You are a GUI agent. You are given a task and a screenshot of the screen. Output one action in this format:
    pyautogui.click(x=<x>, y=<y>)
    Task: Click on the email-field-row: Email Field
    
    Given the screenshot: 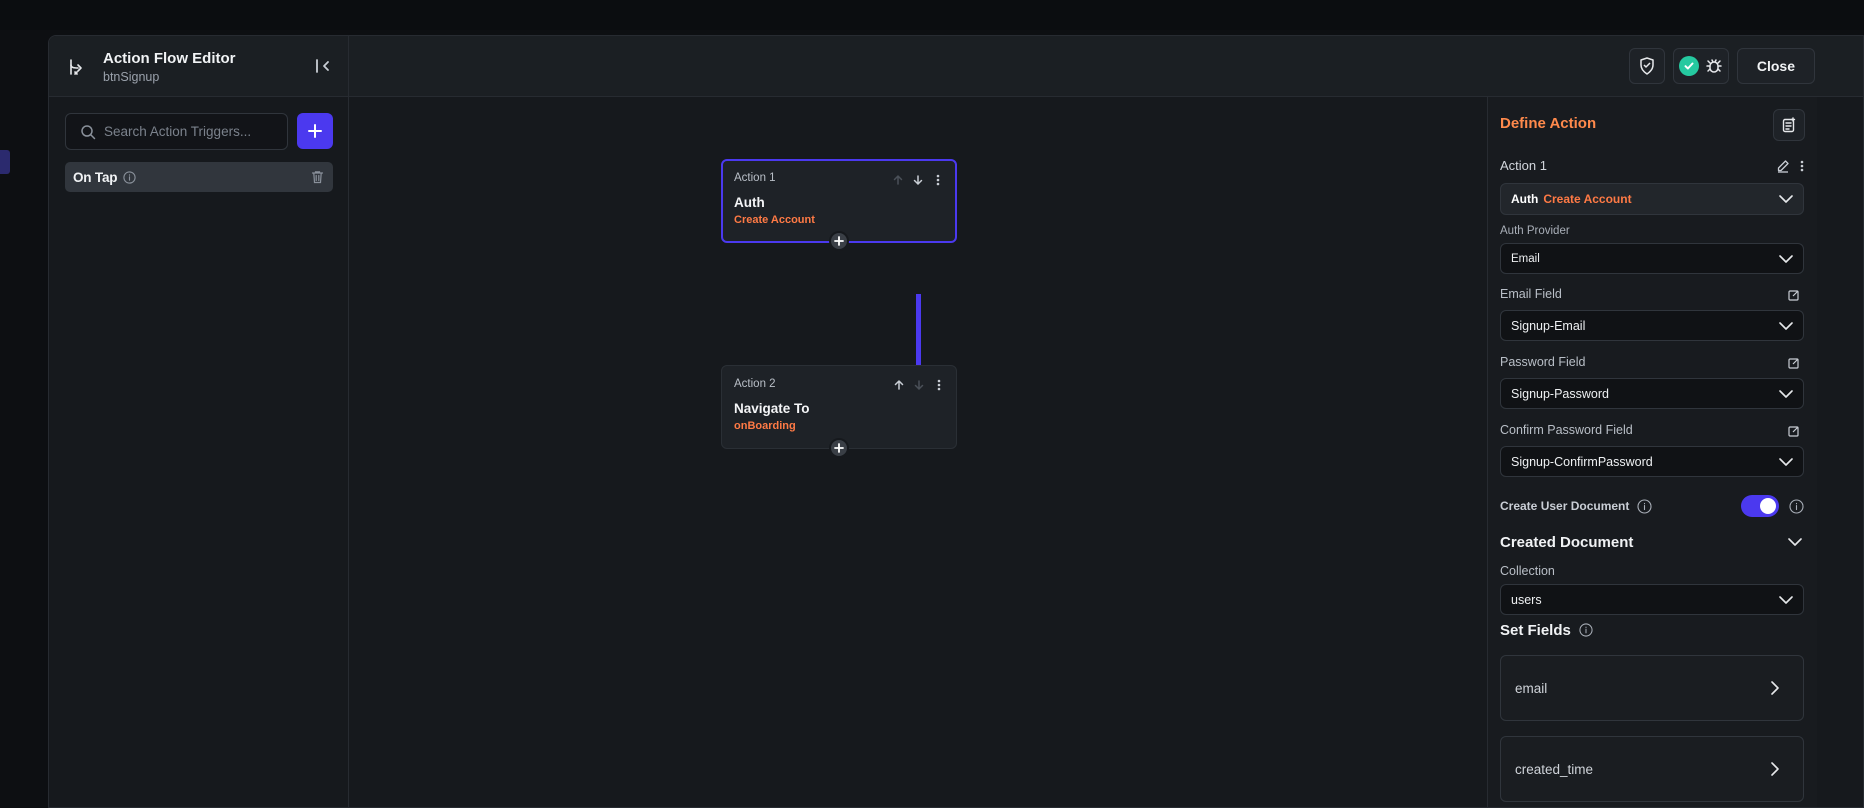 What is the action you would take?
    pyautogui.click(x=1652, y=294)
    